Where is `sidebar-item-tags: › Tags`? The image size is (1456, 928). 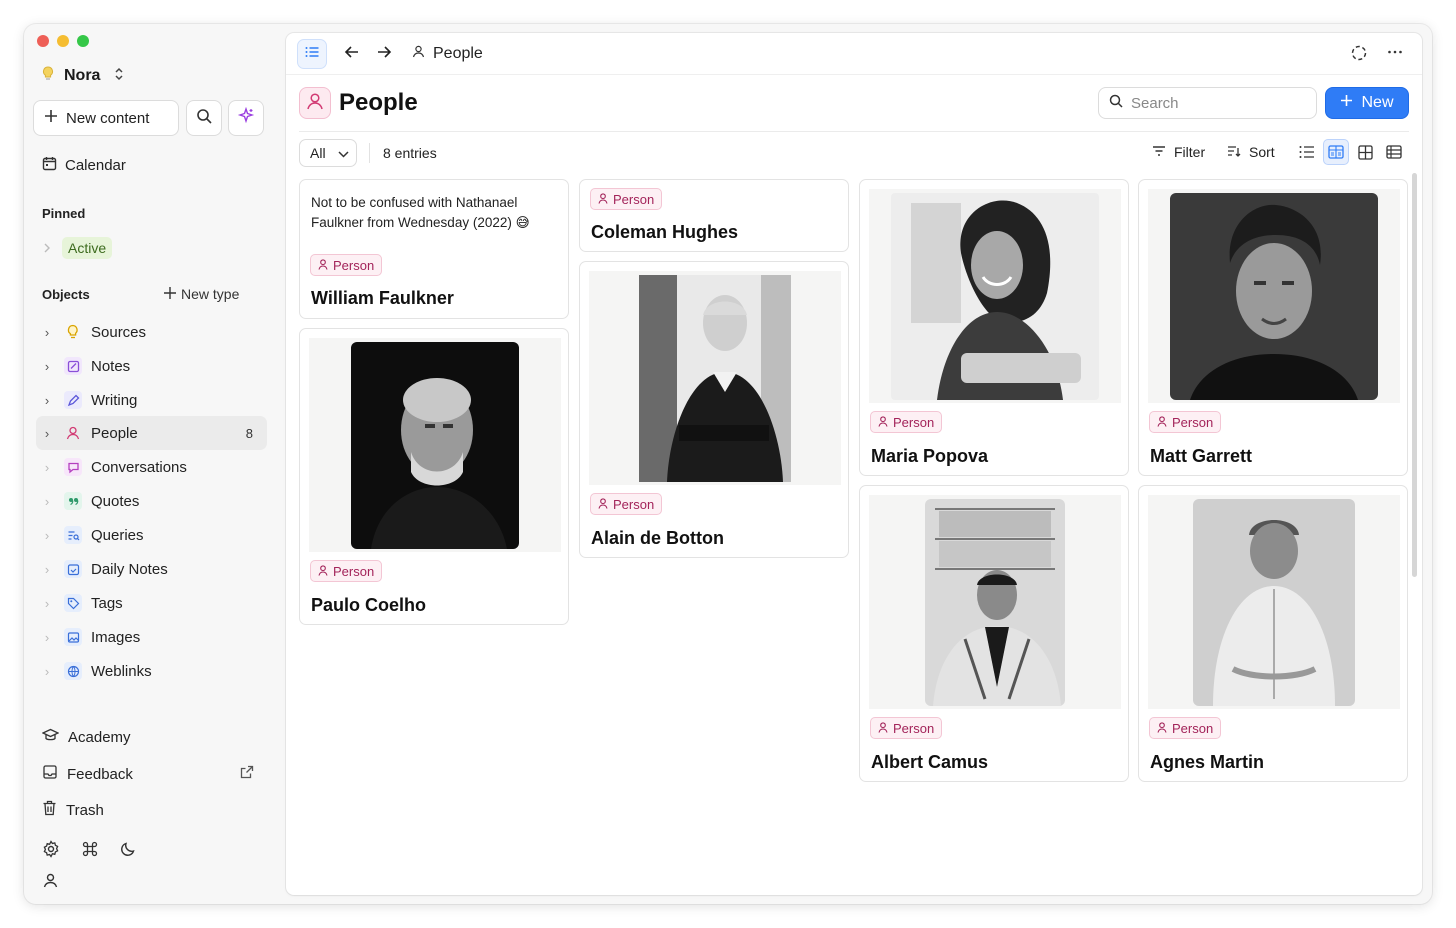
sidebar-item-tags: › Tags is located at coordinates (151, 603).